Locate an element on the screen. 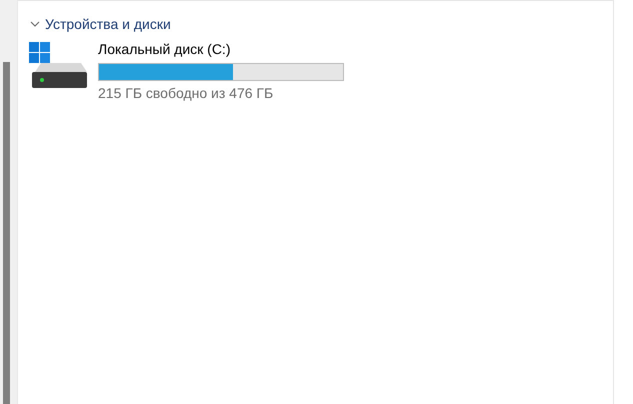 This screenshot has height=404, width=633. drive-icon is located at coordinates (58, 65).